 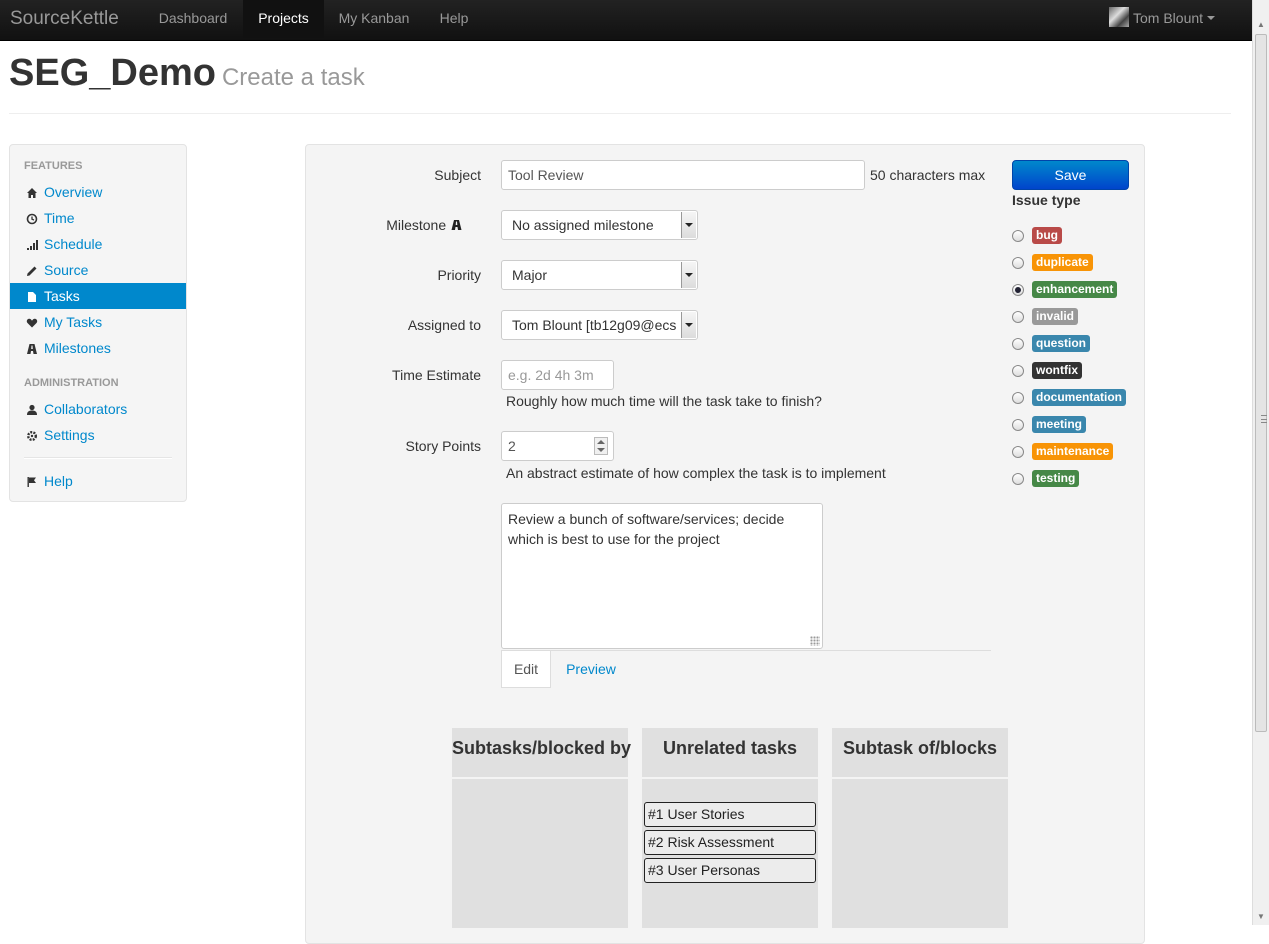 What do you see at coordinates (541, 828) in the screenshot?
I see `column-subtasks-blocked-by: Subtasks/blocked by` at bounding box center [541, 828].